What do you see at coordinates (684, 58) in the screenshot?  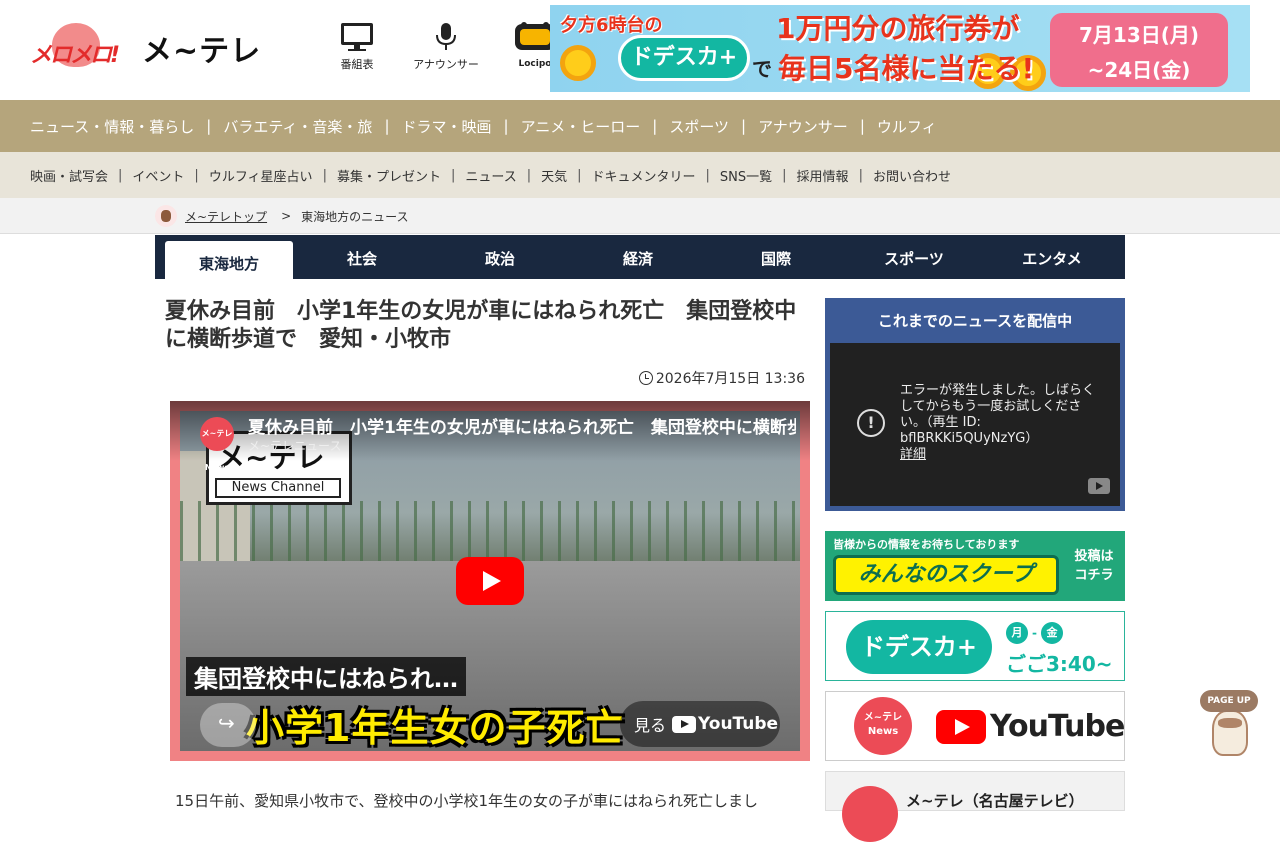 I see `banner-dodesuka-pill: ドデスカ+` at bounding box center [684, 58].